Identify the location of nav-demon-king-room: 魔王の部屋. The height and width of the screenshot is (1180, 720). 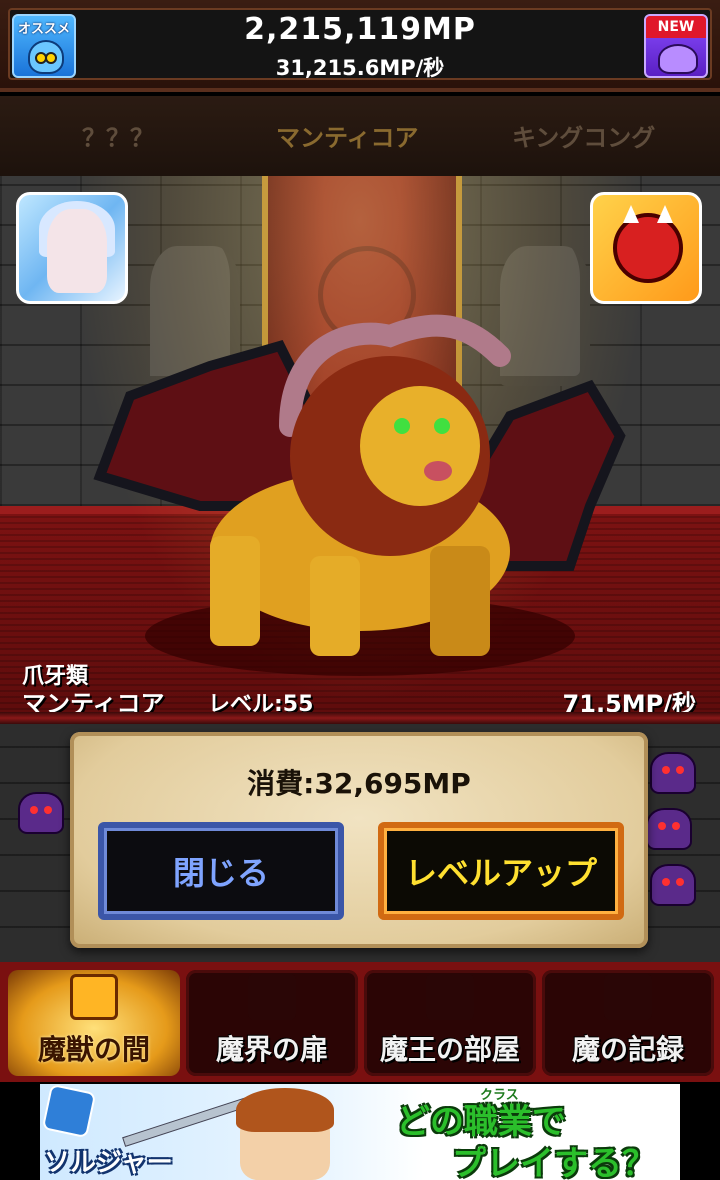
(450, 1023).